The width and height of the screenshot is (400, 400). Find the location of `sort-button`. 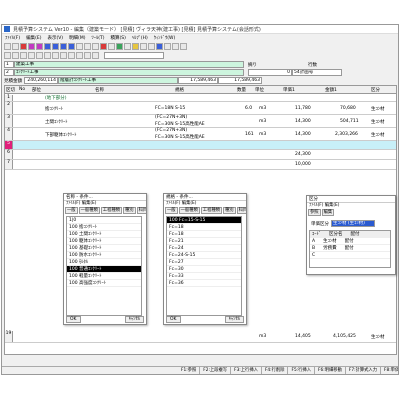

sort-button is located at coordinates (143, 46).